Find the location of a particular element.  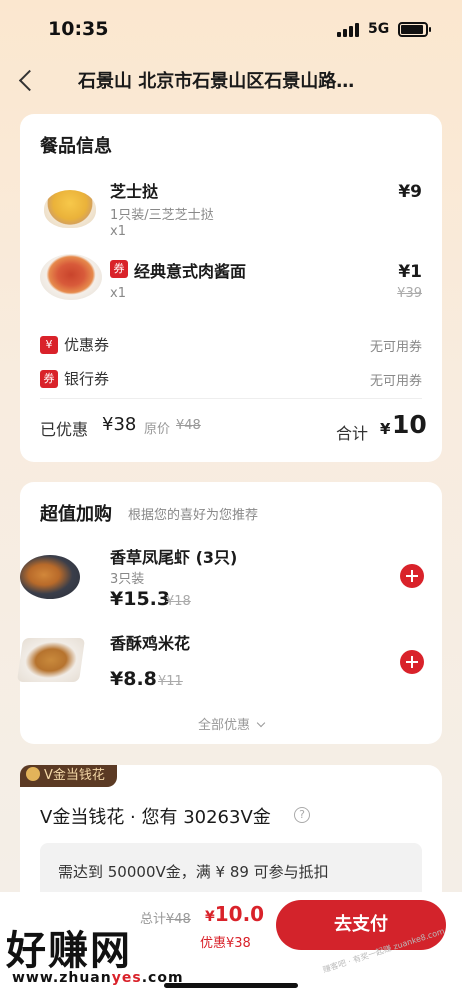

battery-icon is located at coordinates (414, 29).